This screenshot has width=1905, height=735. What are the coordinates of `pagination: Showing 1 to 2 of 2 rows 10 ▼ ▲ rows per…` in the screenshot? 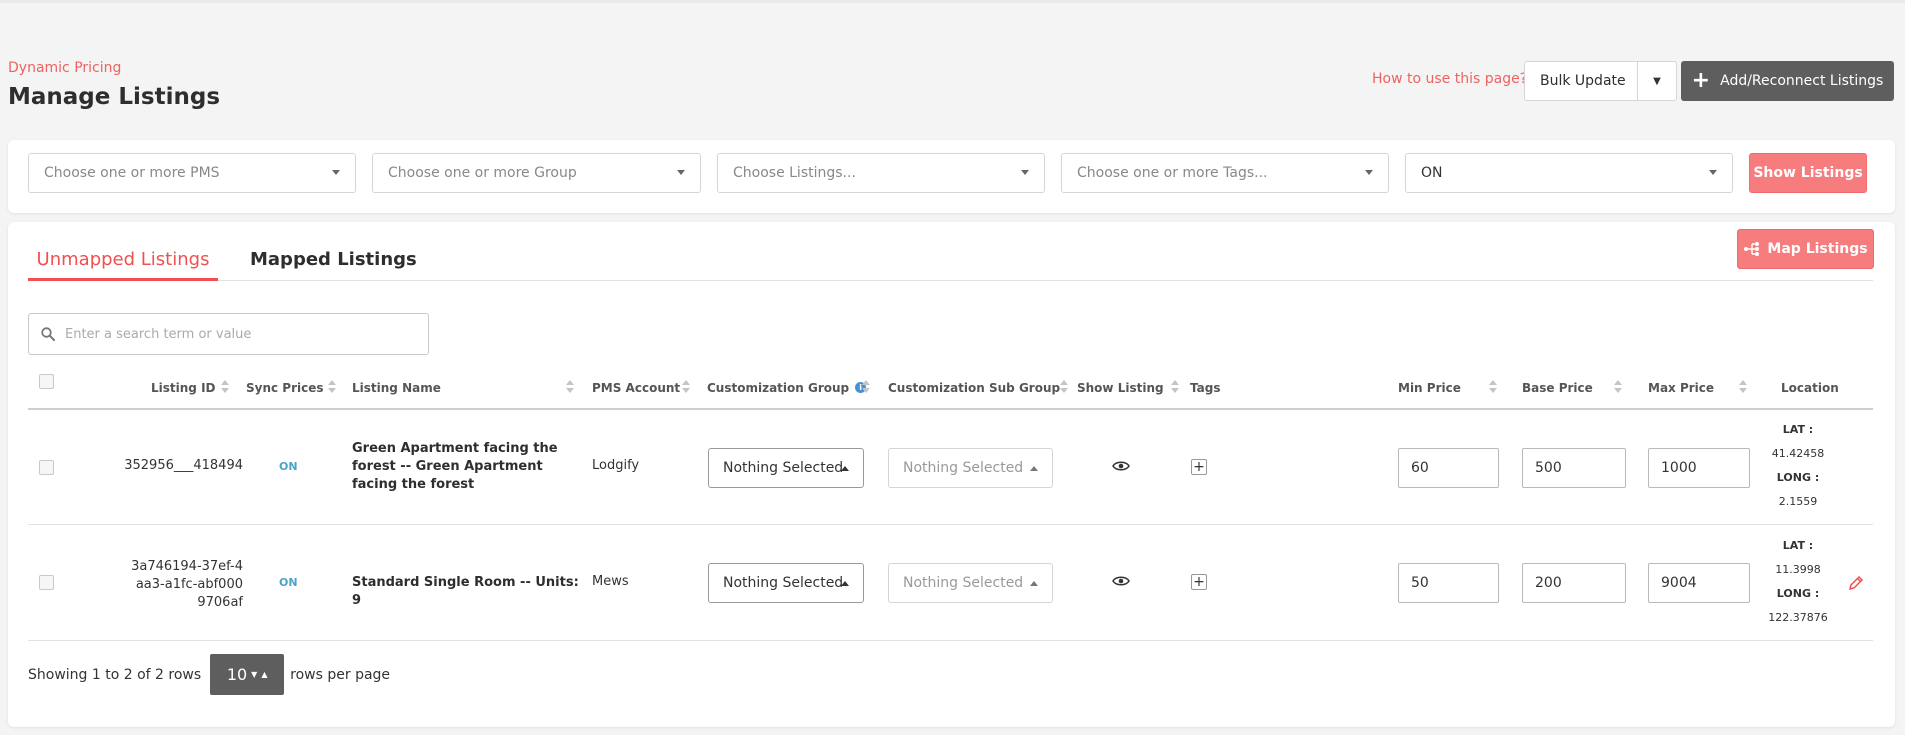 It's located at (209, 674).